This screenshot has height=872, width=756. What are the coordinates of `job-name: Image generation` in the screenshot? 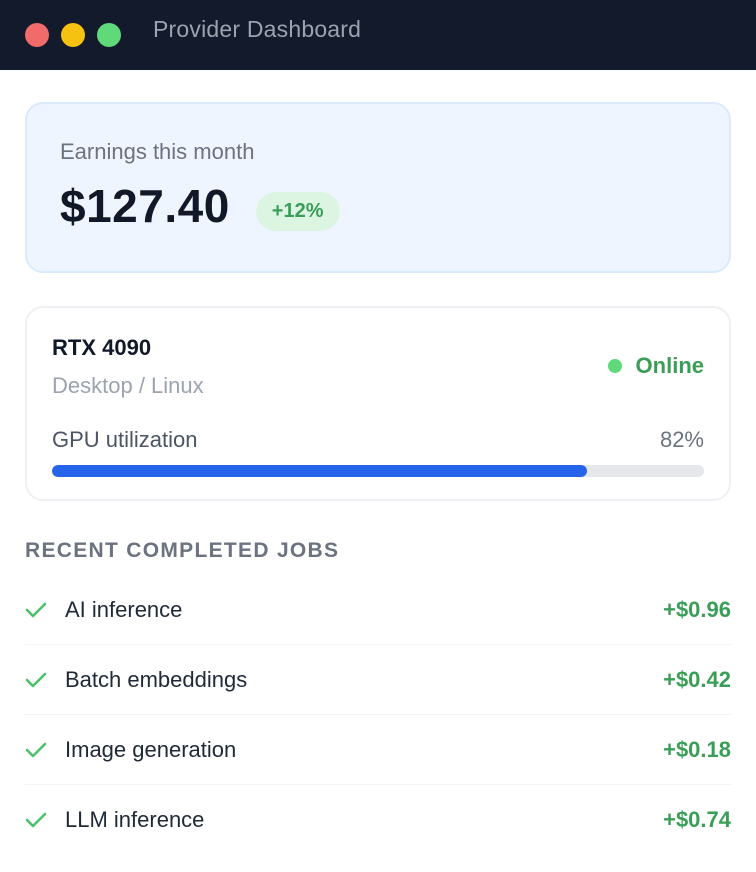 It's located at (151, 749).